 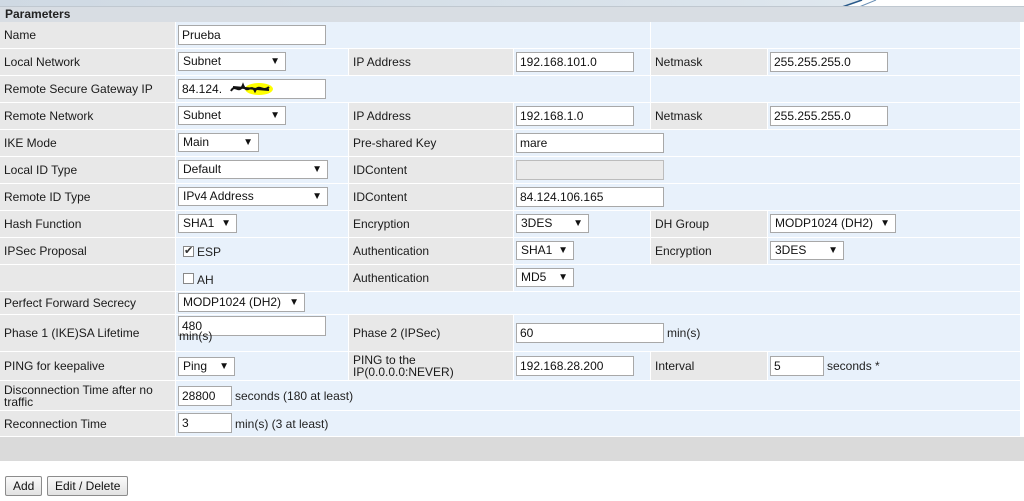 What do you see at coordinates (512, 423) in the screenshot?
I see `row-reconnect: Reconnection Time 3 min(s) (3 at least)` at bounding box center [512, 423].